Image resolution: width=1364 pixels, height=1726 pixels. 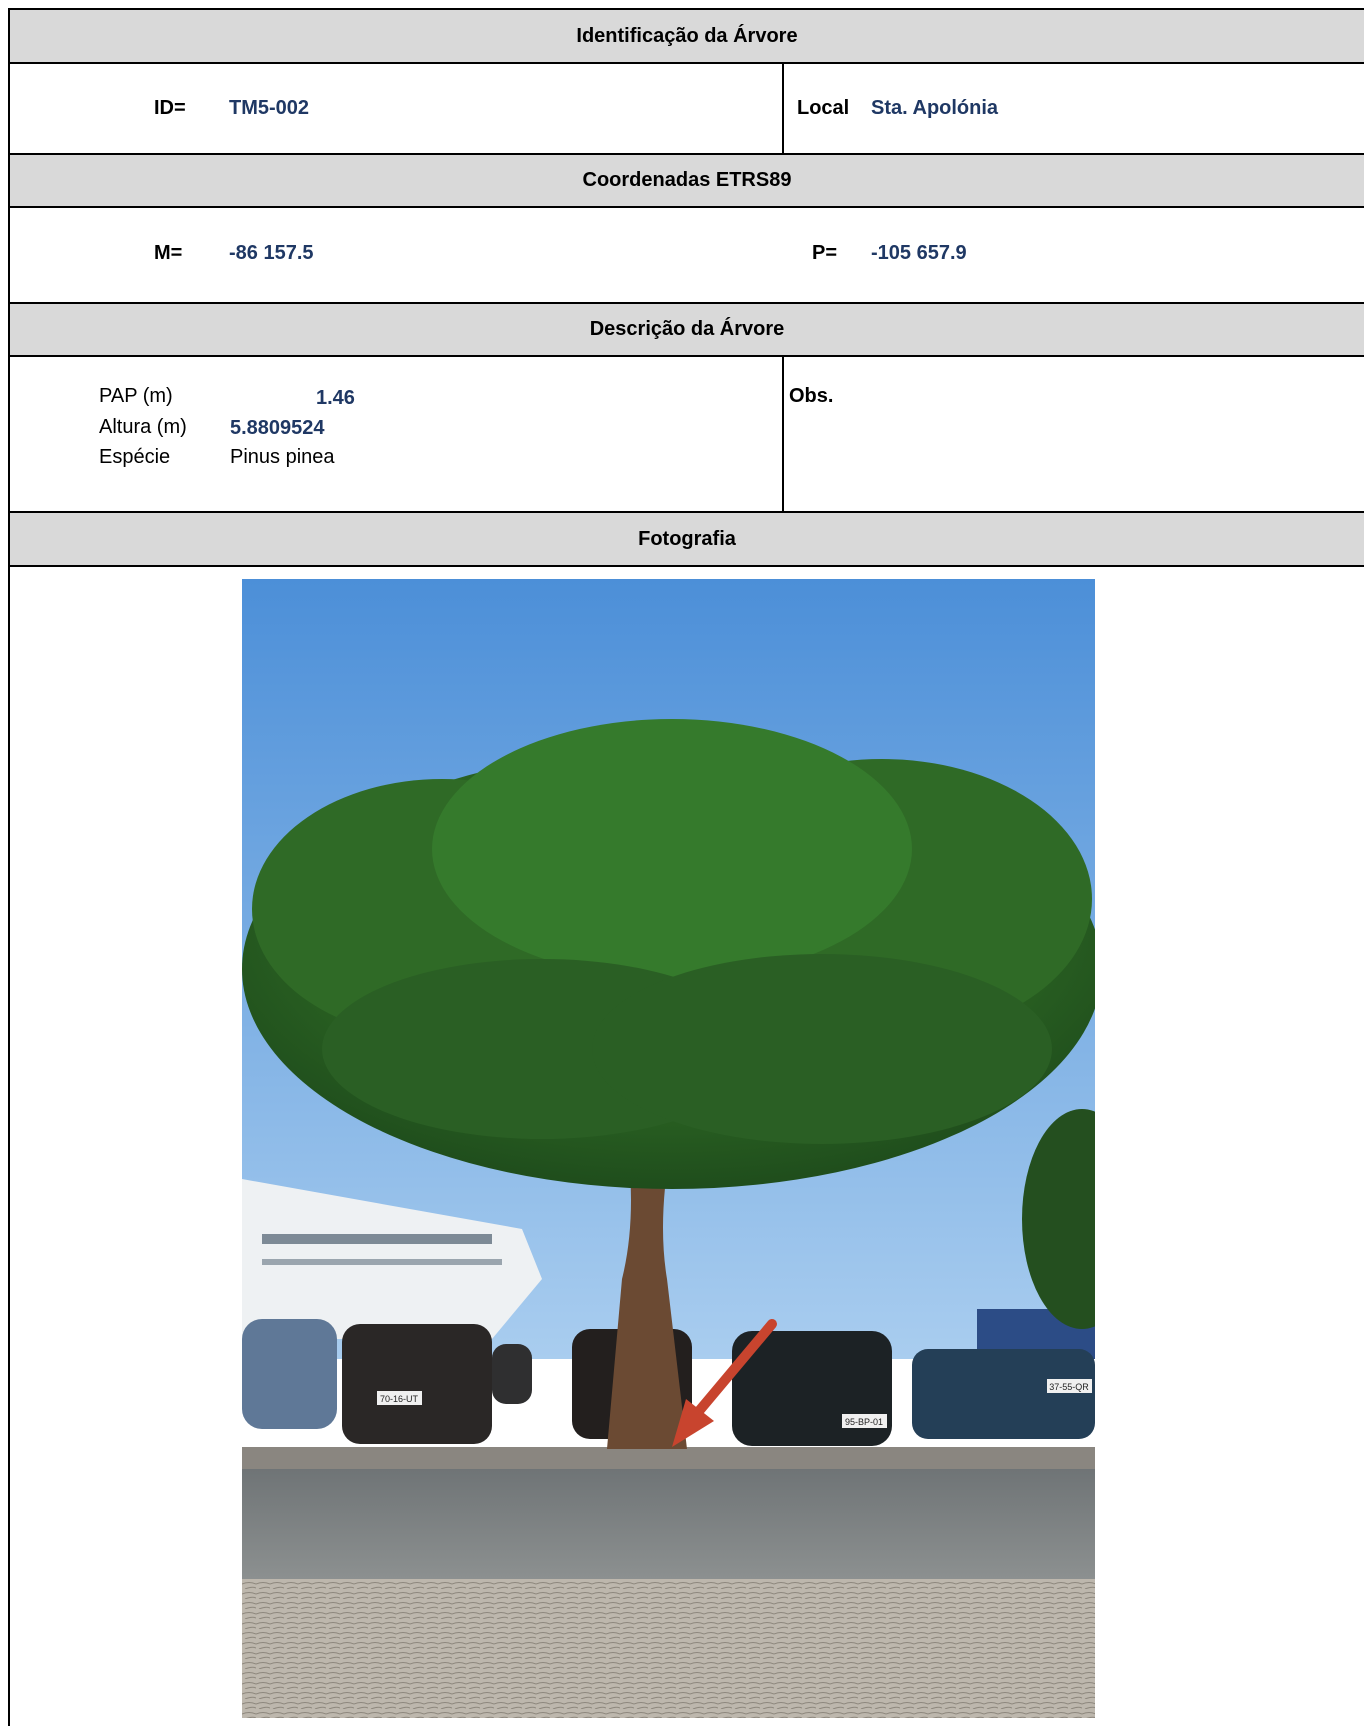 I want to click on obs-label: Obs., so click(x=811, y=396).